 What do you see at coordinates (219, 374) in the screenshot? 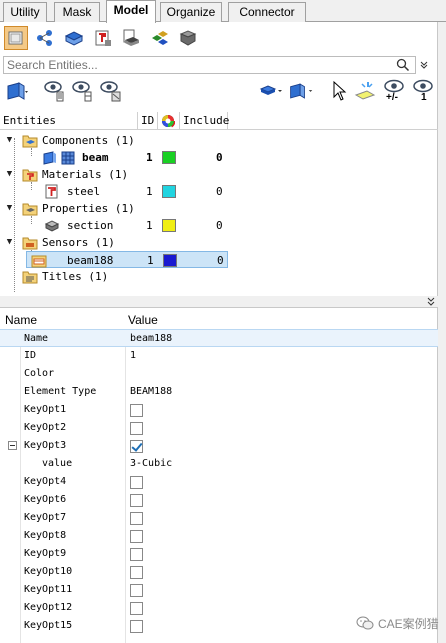
I see `prop-row-color: Color` at bounding box center [219, 374].